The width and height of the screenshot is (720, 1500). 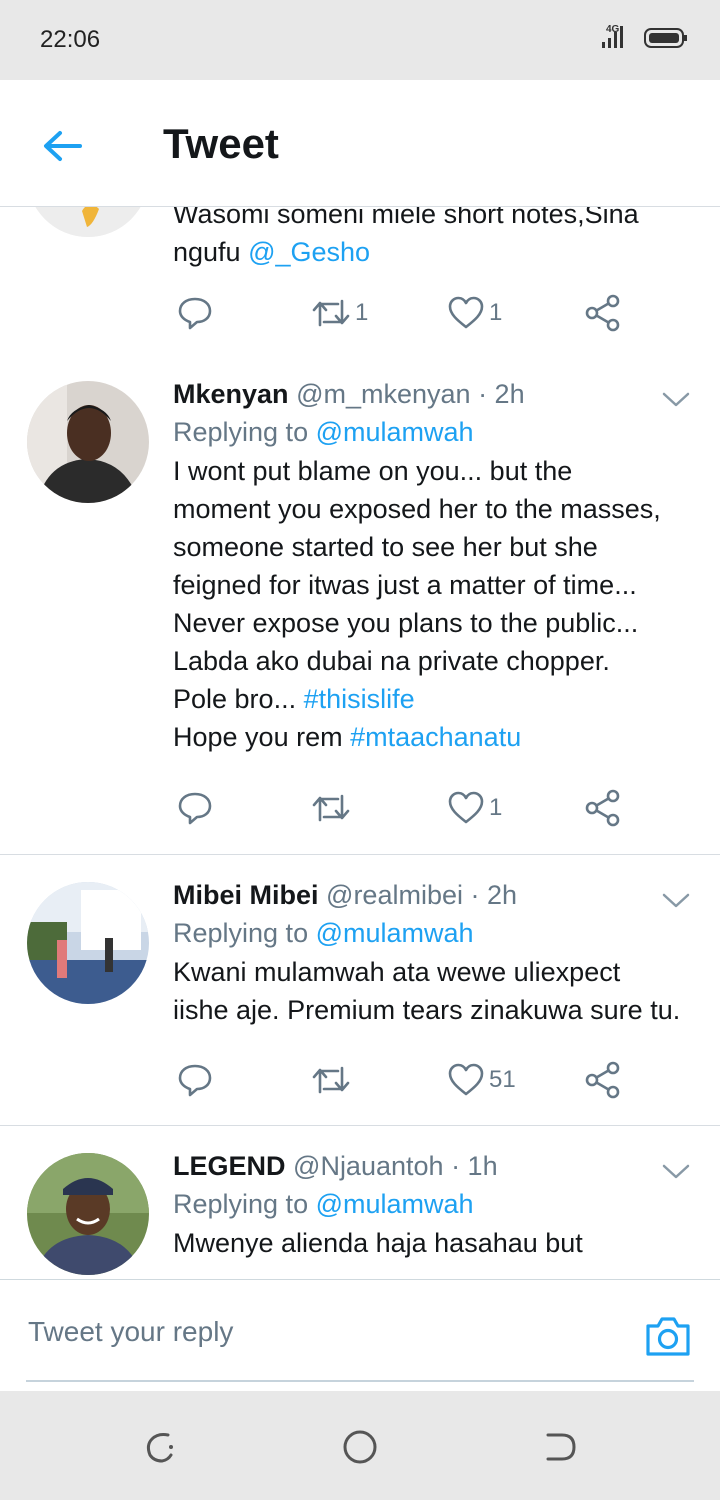 I want to click on network-type: 4G, so click(x=613, y=29).